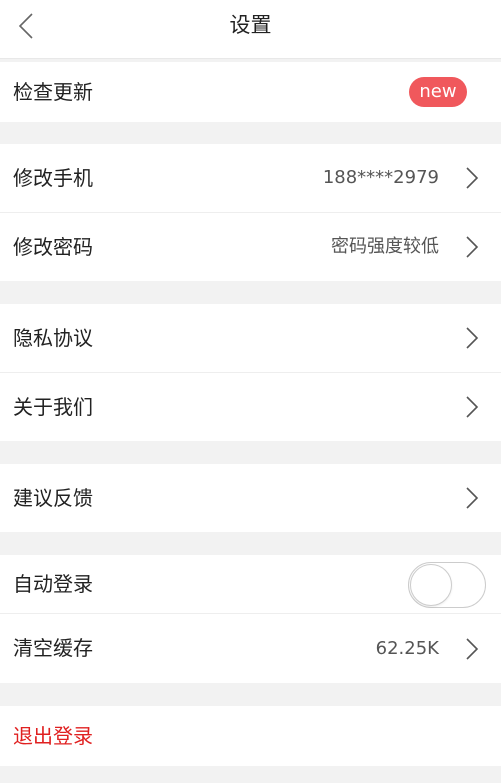 This screenshot has width=501, height=783. What do you see at coordinates (380, 177) in the screenshot?
I see `phone-value: 188****2979` at bounding box center [380, 177].